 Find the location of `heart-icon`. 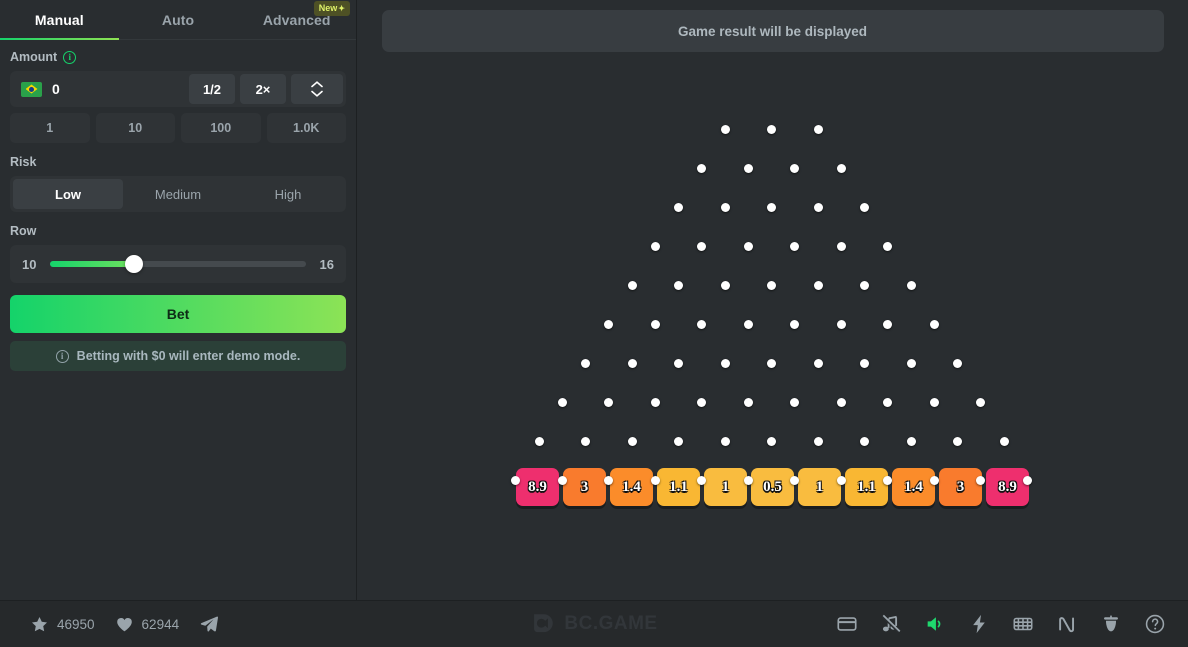

heart-icon is located at coordinates (124, 624).